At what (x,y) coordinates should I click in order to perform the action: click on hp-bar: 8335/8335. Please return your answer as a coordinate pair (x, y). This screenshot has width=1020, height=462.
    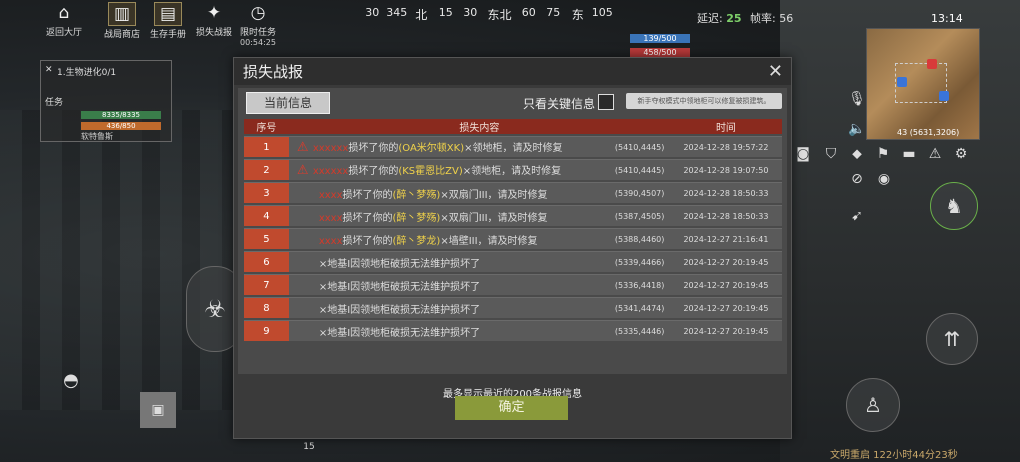
    Looking at the image, I should click on (121, 115).